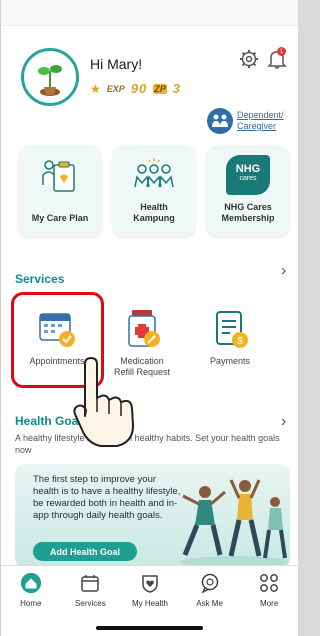 Image resolution: width=320 pixels, height=636 pixels. I want to click on dependent-caregiver-link: Dependent/ Caregiver, so click(245, 121).